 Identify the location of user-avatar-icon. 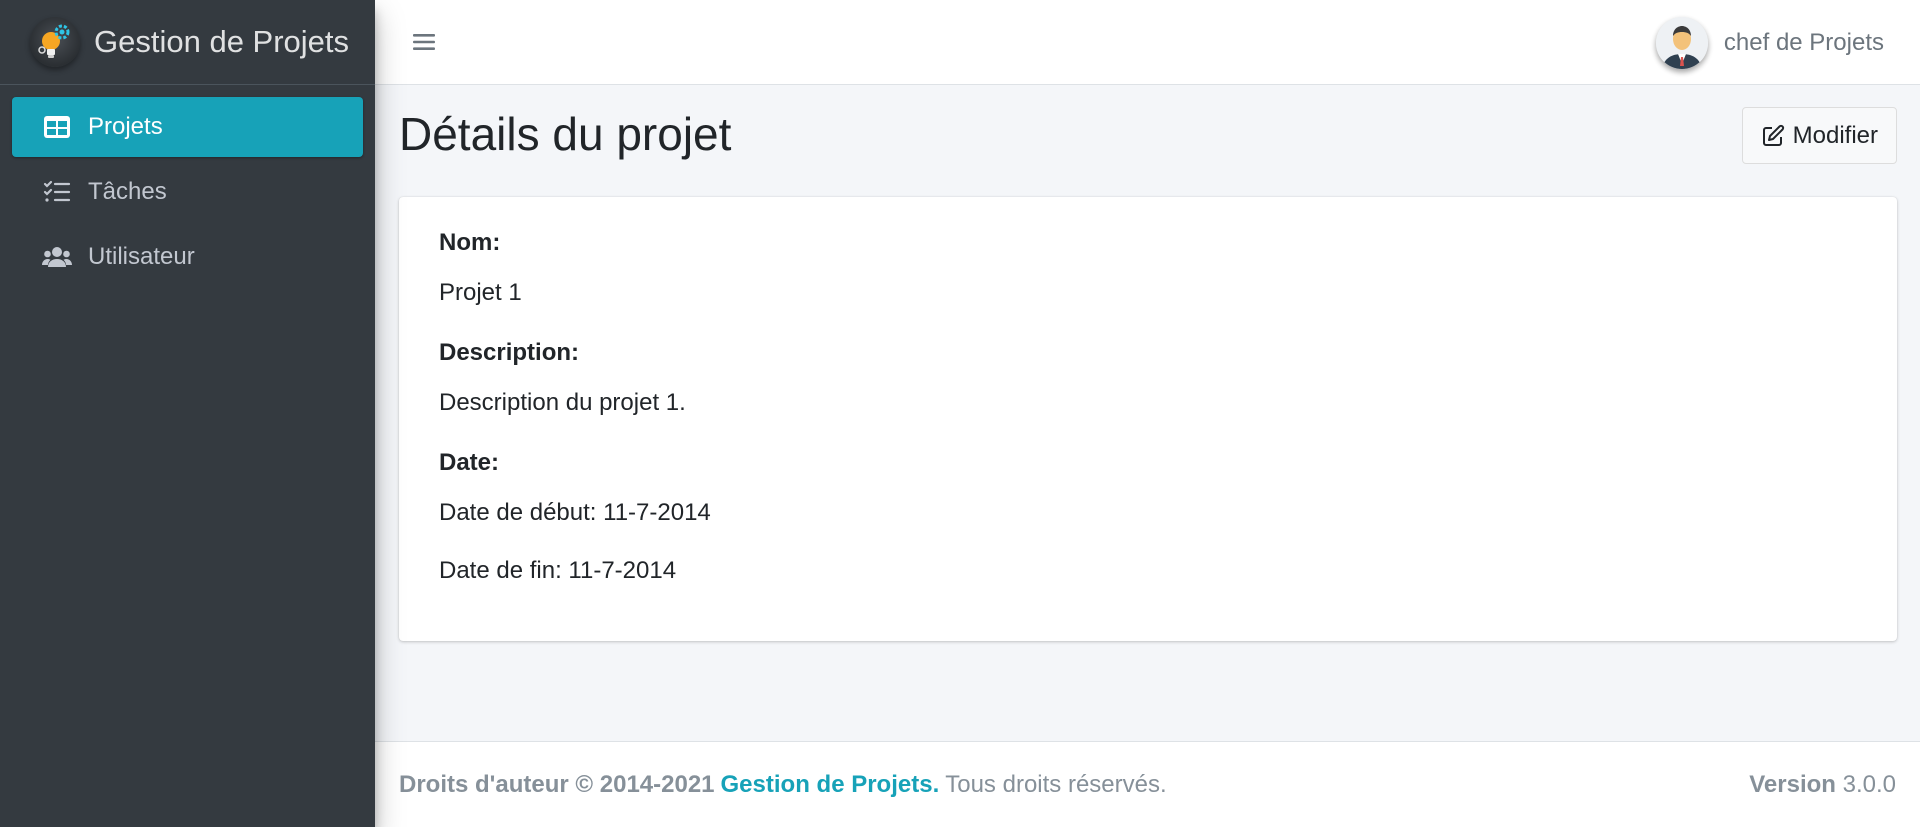
(1681, 42).